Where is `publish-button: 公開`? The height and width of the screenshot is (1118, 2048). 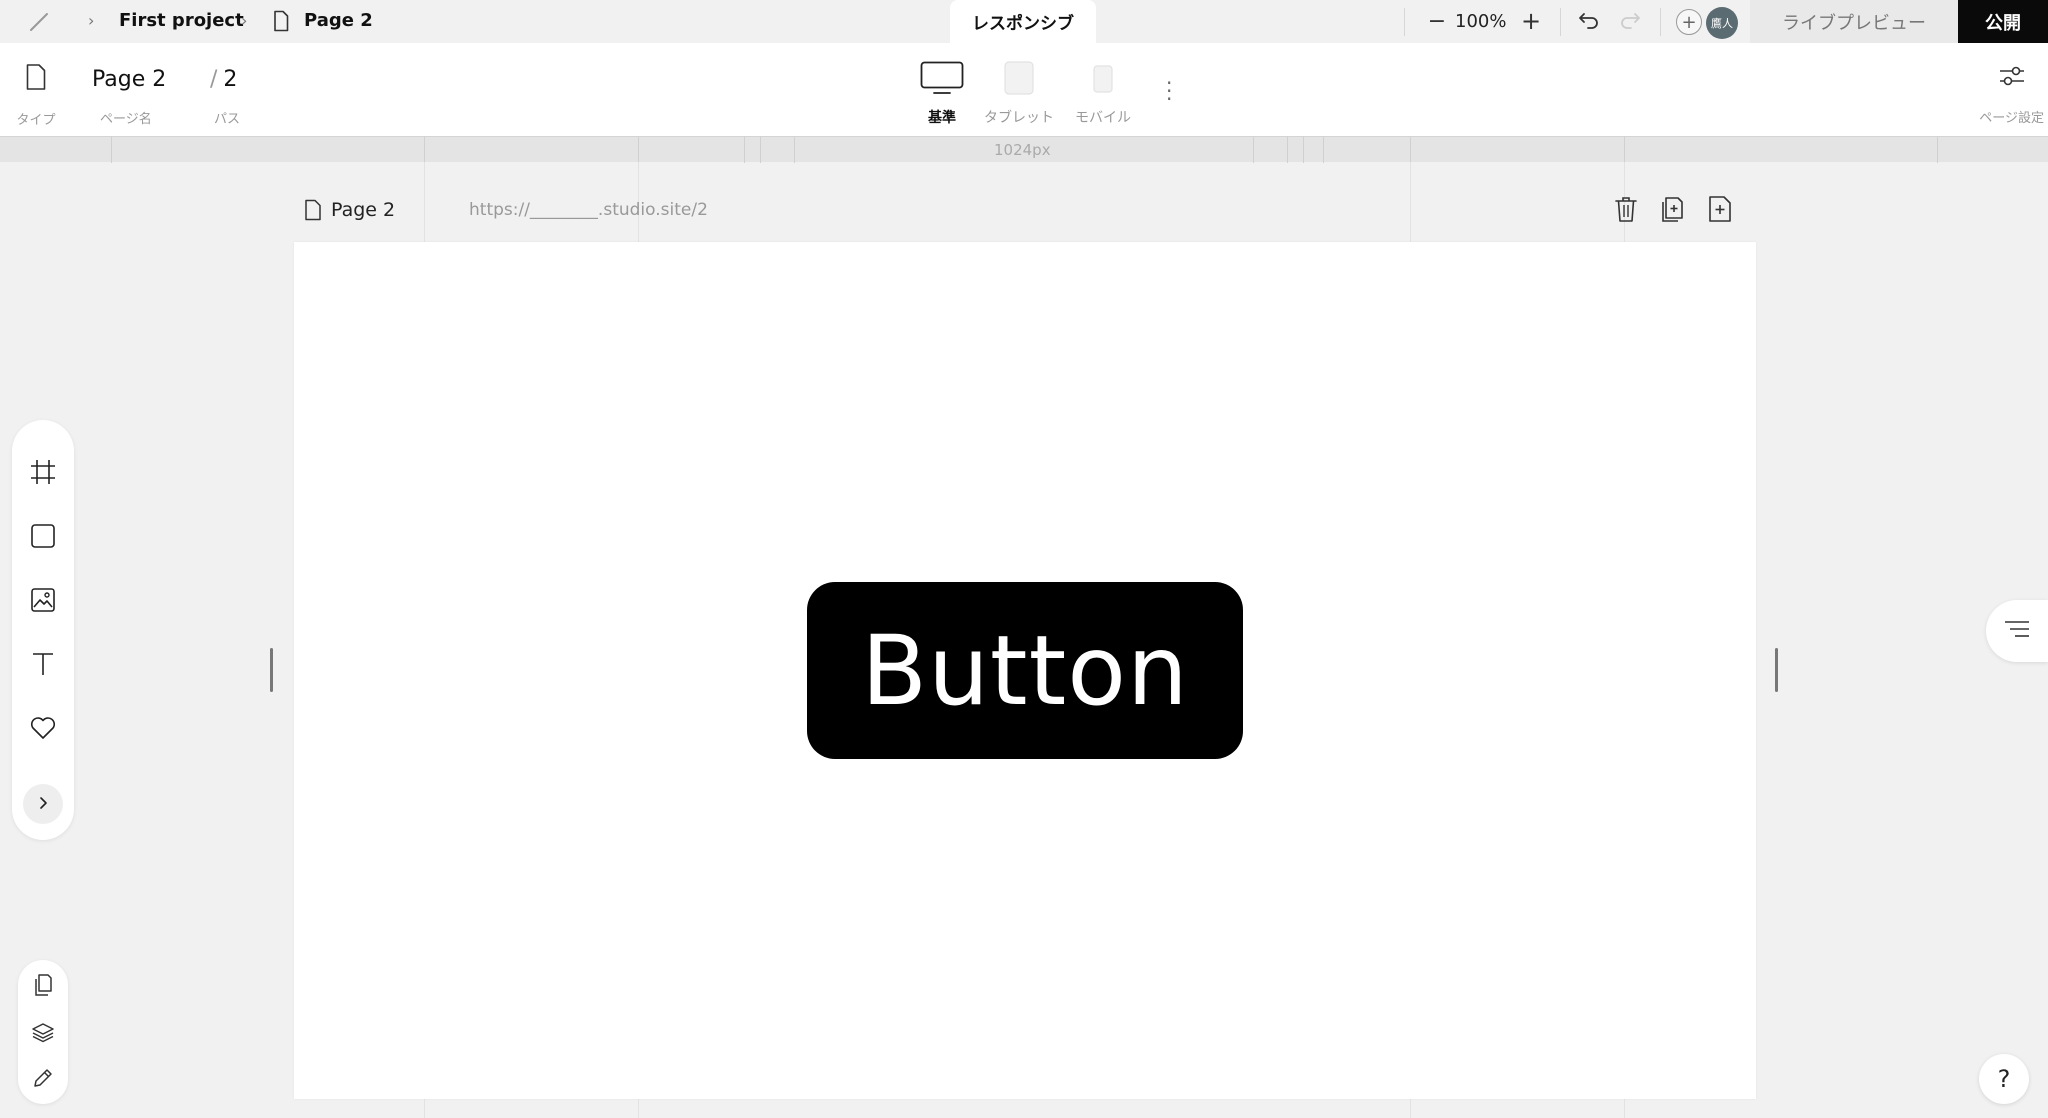 publish-button: 公開 is located at coordinates (2003, 21).